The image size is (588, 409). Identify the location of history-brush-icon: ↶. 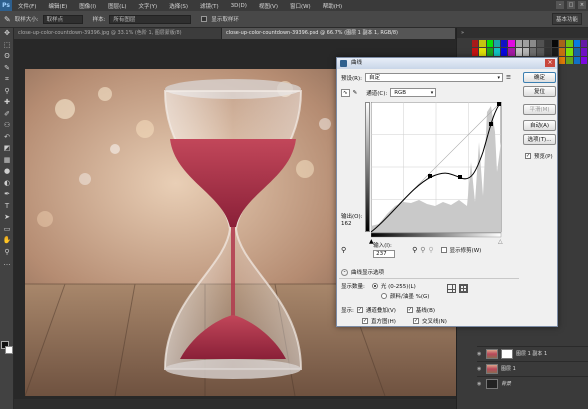
(7, 138).